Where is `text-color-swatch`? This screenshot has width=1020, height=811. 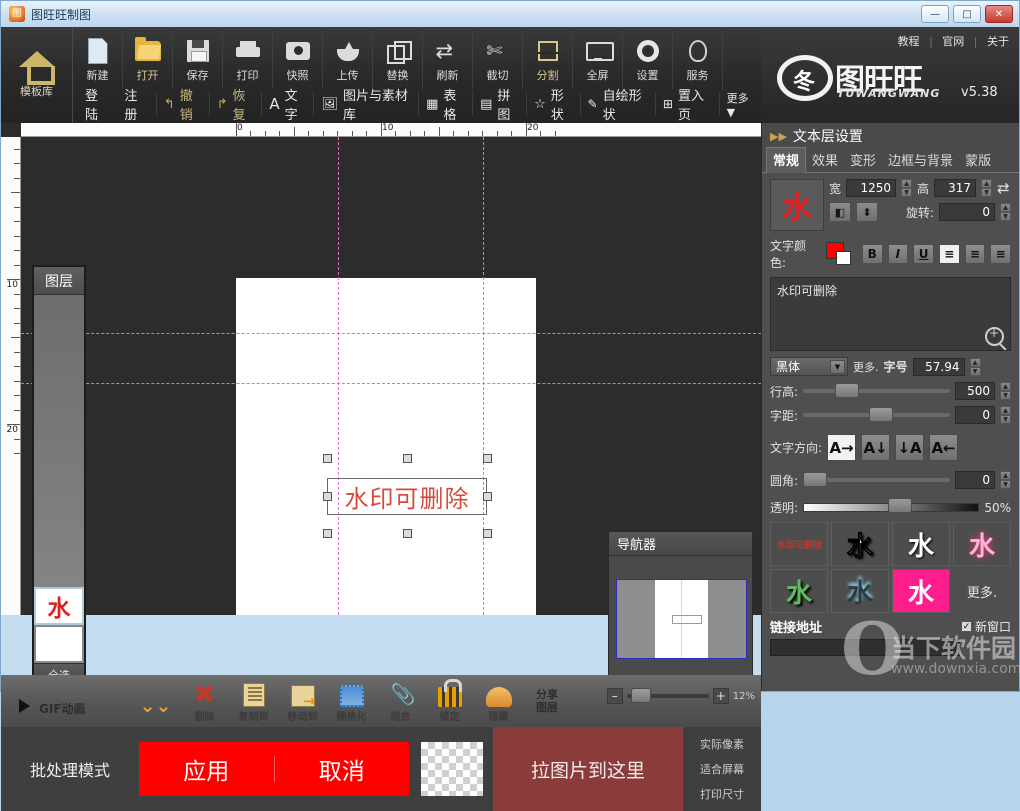 text-color-swatch is located at coordinates (839, 254).